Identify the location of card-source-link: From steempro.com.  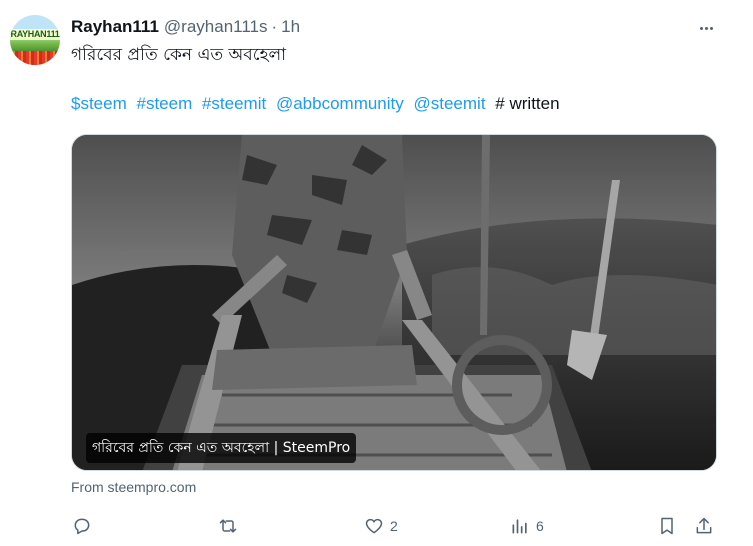
(133, 487).